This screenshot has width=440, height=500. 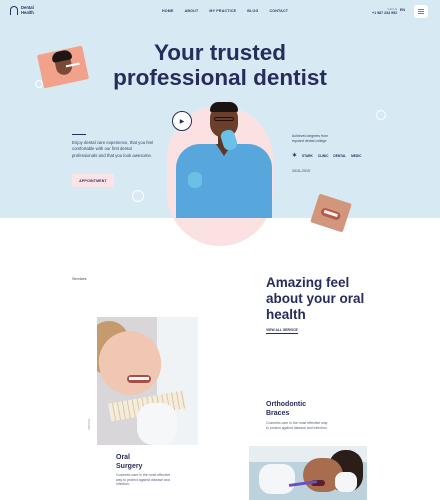 What do you see at coordinates (308, 473) in the screenshot?
I see `orthodontic-braces-image` at bounding box center [308, 473].